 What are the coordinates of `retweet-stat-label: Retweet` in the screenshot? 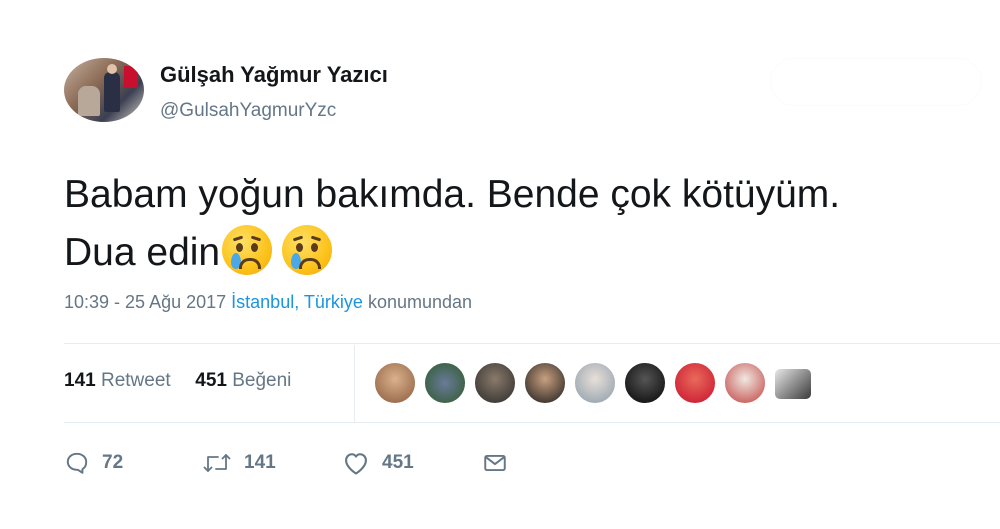 It's located at (135, 380).